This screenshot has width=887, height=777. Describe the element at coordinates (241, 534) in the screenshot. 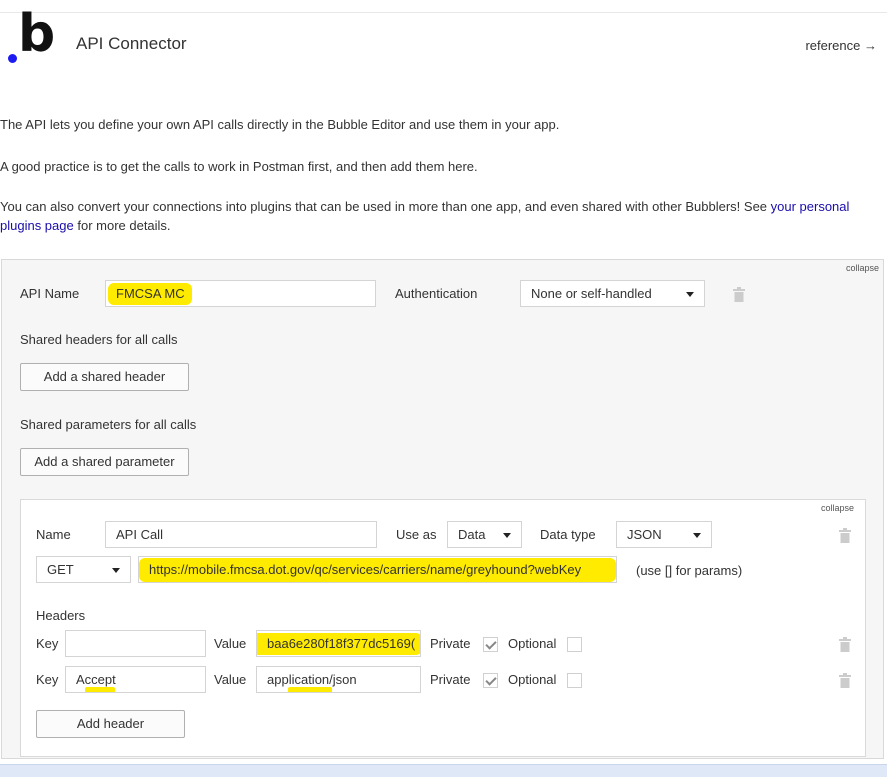

I see `call-name-input: API Call` at that location.